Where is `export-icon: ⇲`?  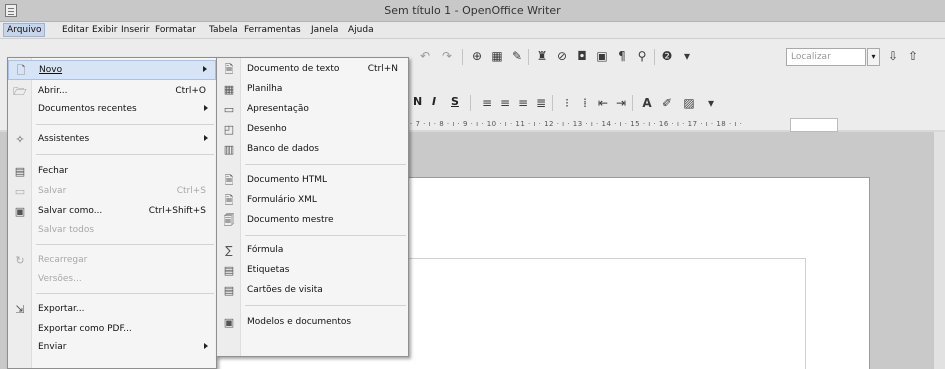
export-icon: ⇲ is located at coordinates (20, 309).